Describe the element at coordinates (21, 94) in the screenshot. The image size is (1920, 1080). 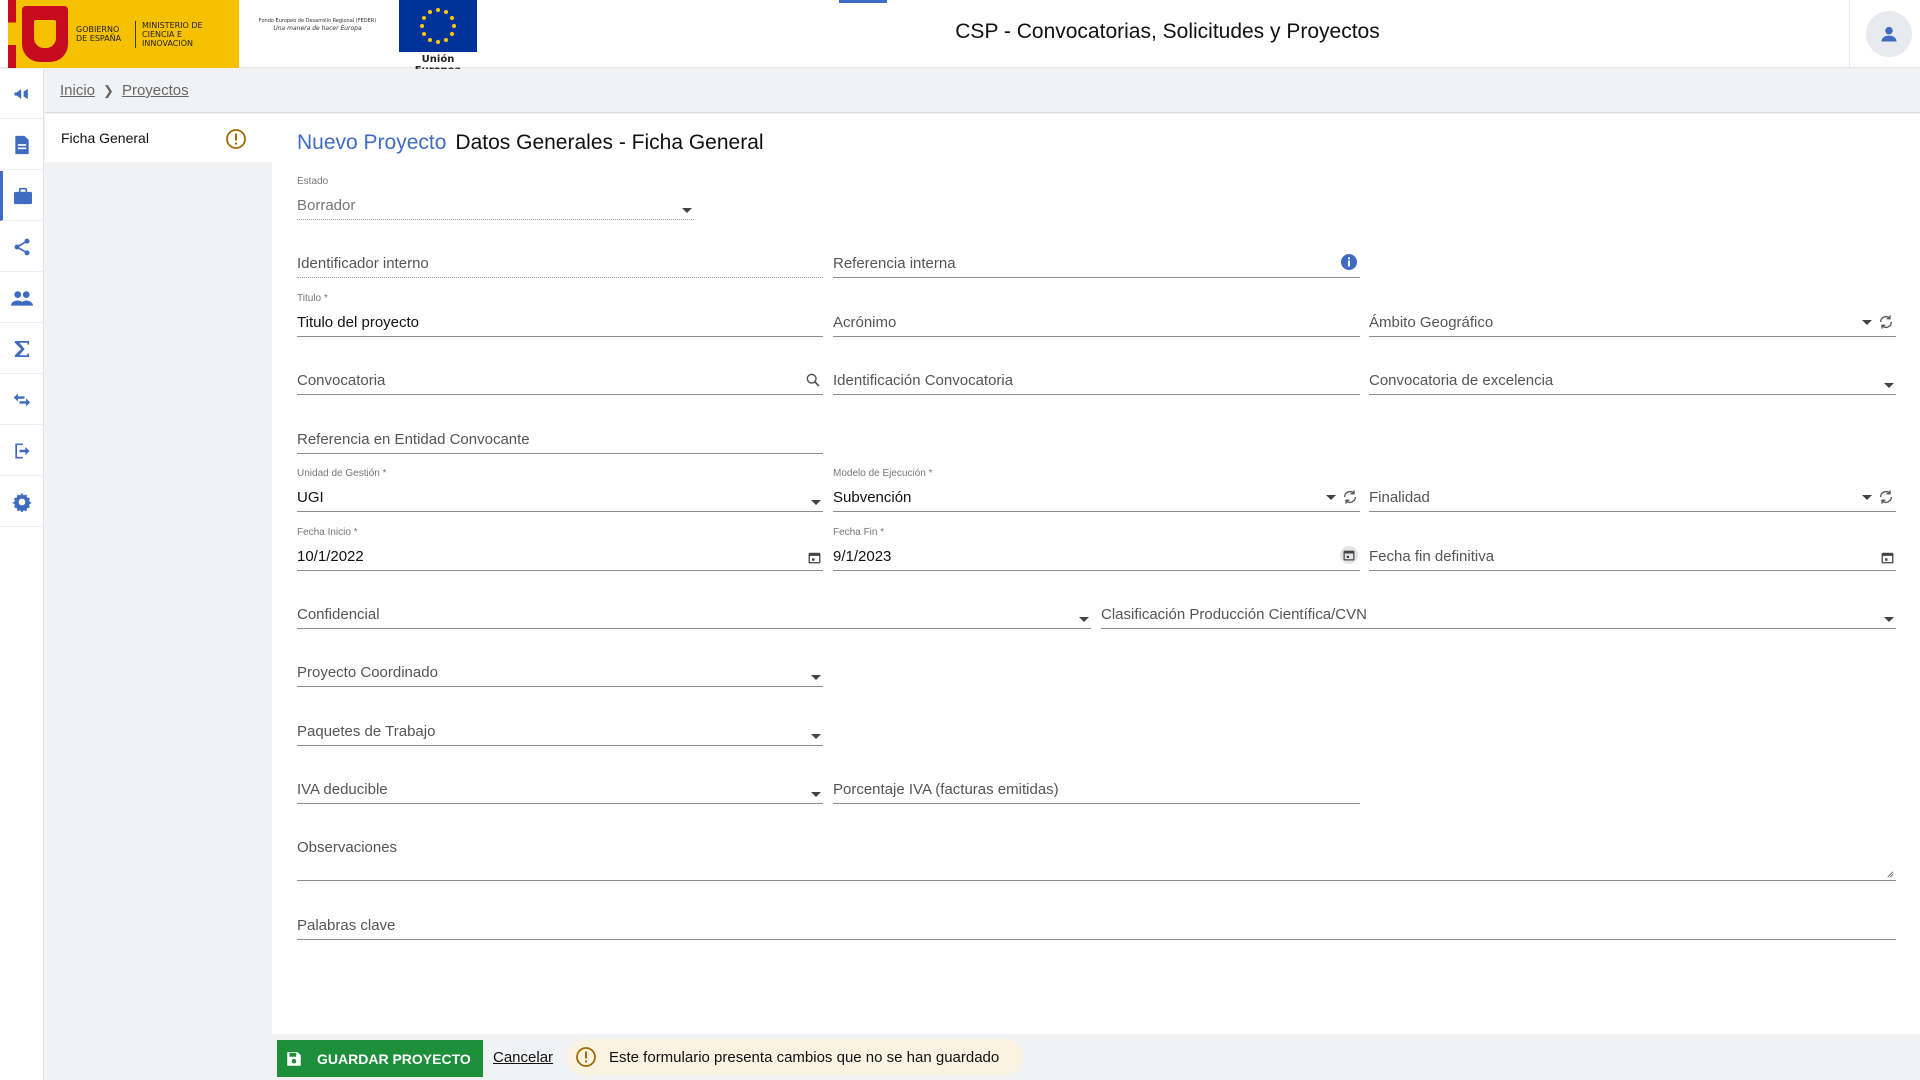
I see `rail-item-convocatorias` at that location.